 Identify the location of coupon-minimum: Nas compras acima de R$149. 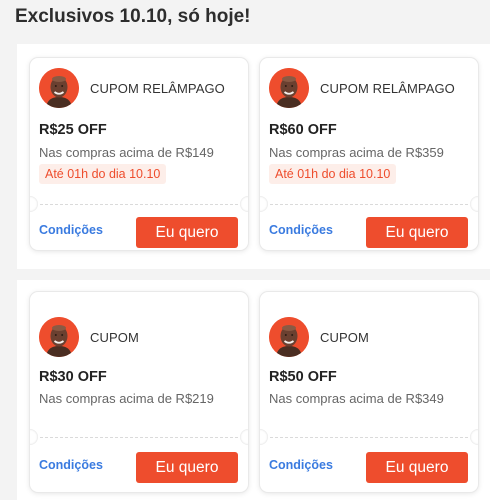
(126, 152).